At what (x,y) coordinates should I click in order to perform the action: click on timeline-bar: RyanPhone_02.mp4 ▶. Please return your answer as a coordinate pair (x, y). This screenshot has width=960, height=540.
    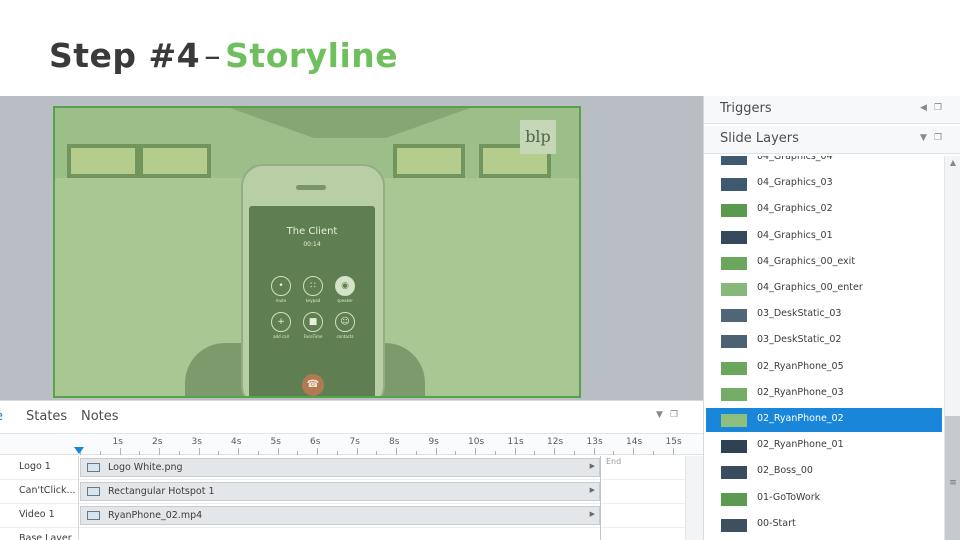
    Looking at the image, I should click on (340, 515).